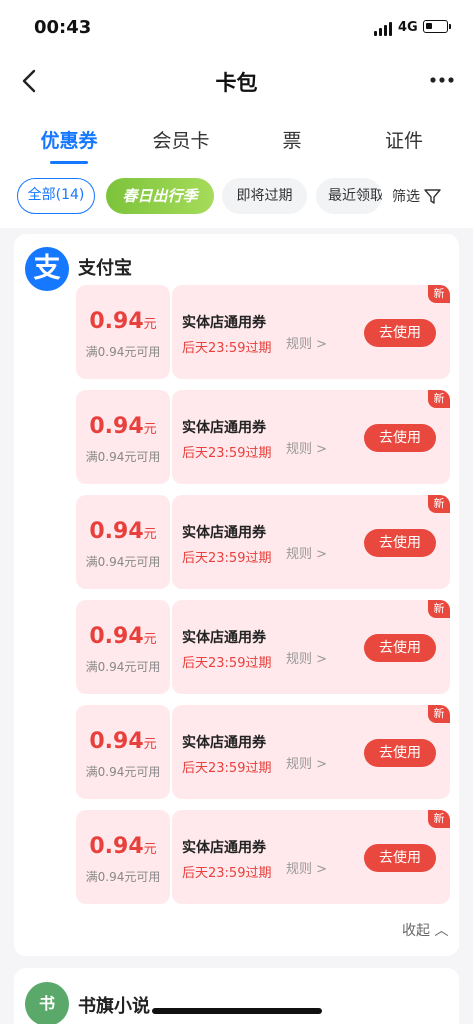  I want to click on shuqi-logo: 书, so click(47, 1003).